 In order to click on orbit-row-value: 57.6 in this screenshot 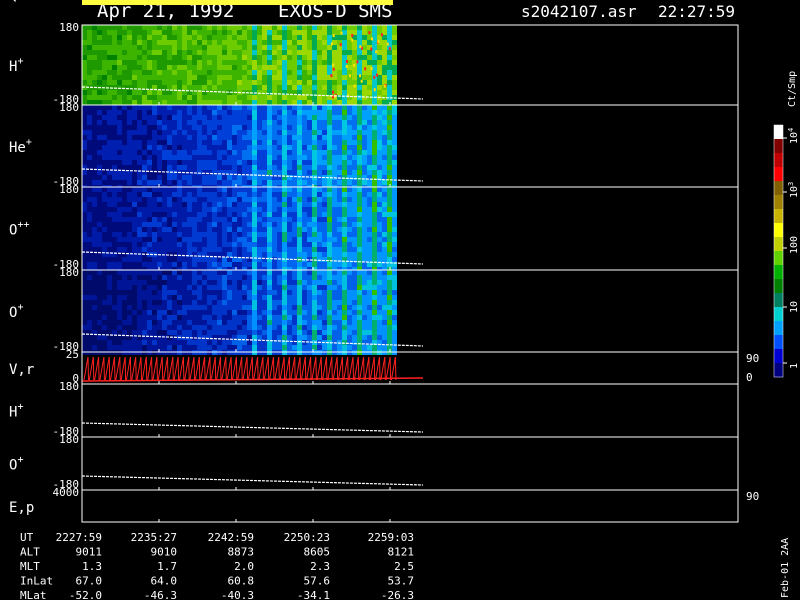, I will do `click(317, 581)`.